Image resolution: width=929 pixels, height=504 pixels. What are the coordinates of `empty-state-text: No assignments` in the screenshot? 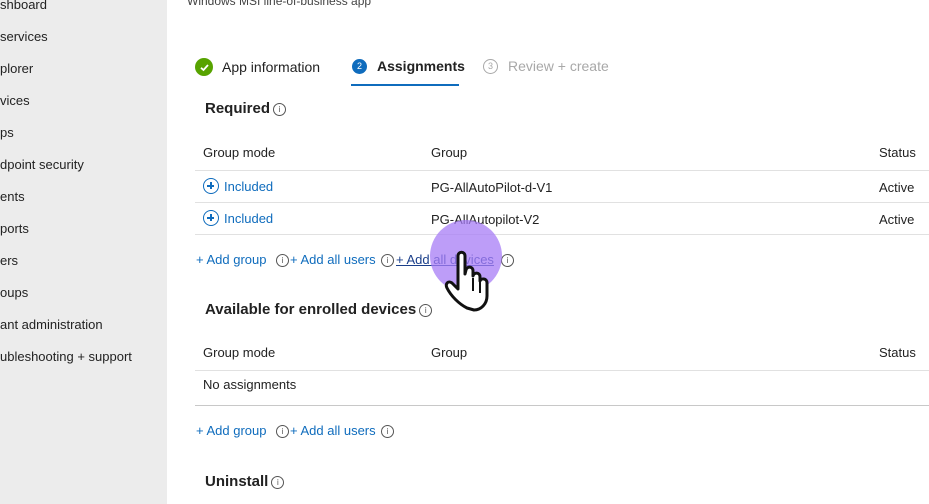 It's located at (250, 384).